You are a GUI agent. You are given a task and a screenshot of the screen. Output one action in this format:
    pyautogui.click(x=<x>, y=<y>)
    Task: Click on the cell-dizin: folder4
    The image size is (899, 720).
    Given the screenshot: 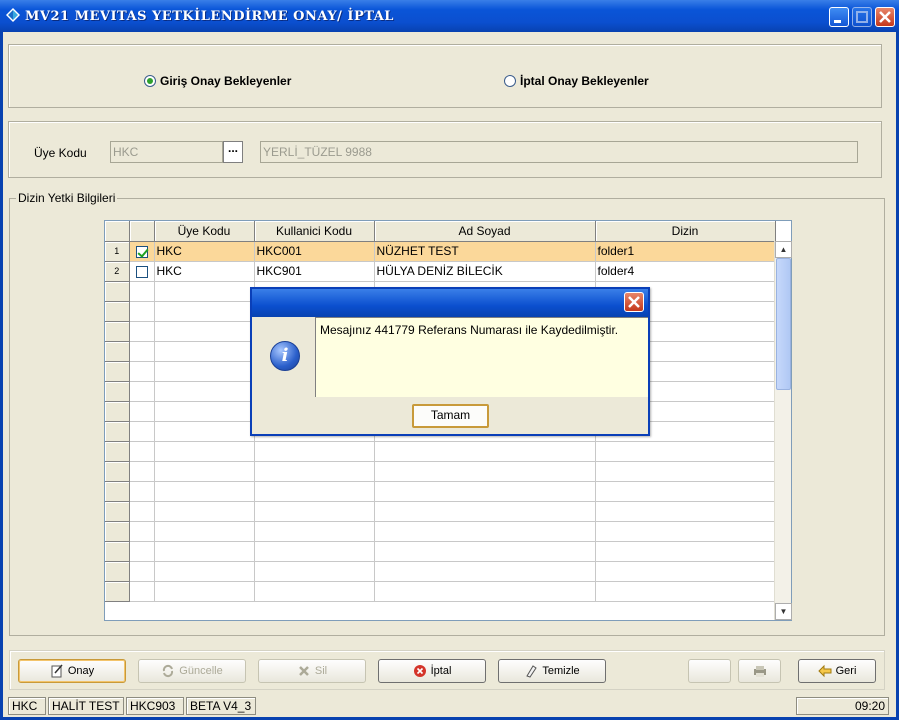 What is the action you would take?
    pyautogui.click(x=685, y=271)
    